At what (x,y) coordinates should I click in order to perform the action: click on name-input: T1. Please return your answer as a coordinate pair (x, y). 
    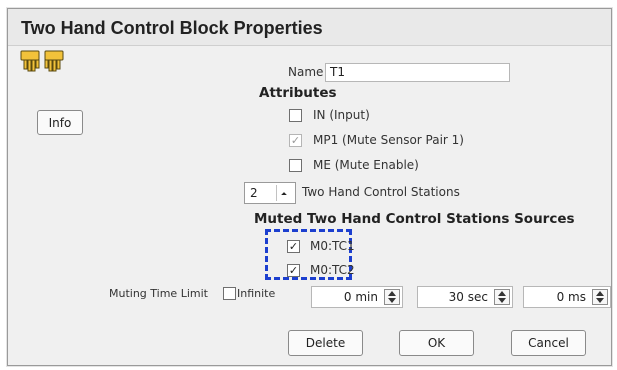
    Looking at the image, I should click on (417, 72).